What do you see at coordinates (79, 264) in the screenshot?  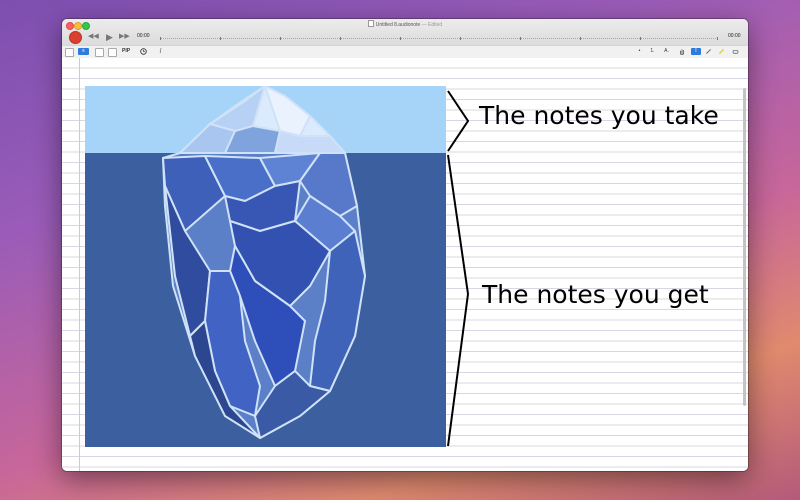 I see `page-margin-line` at bounding box center [79, 264].